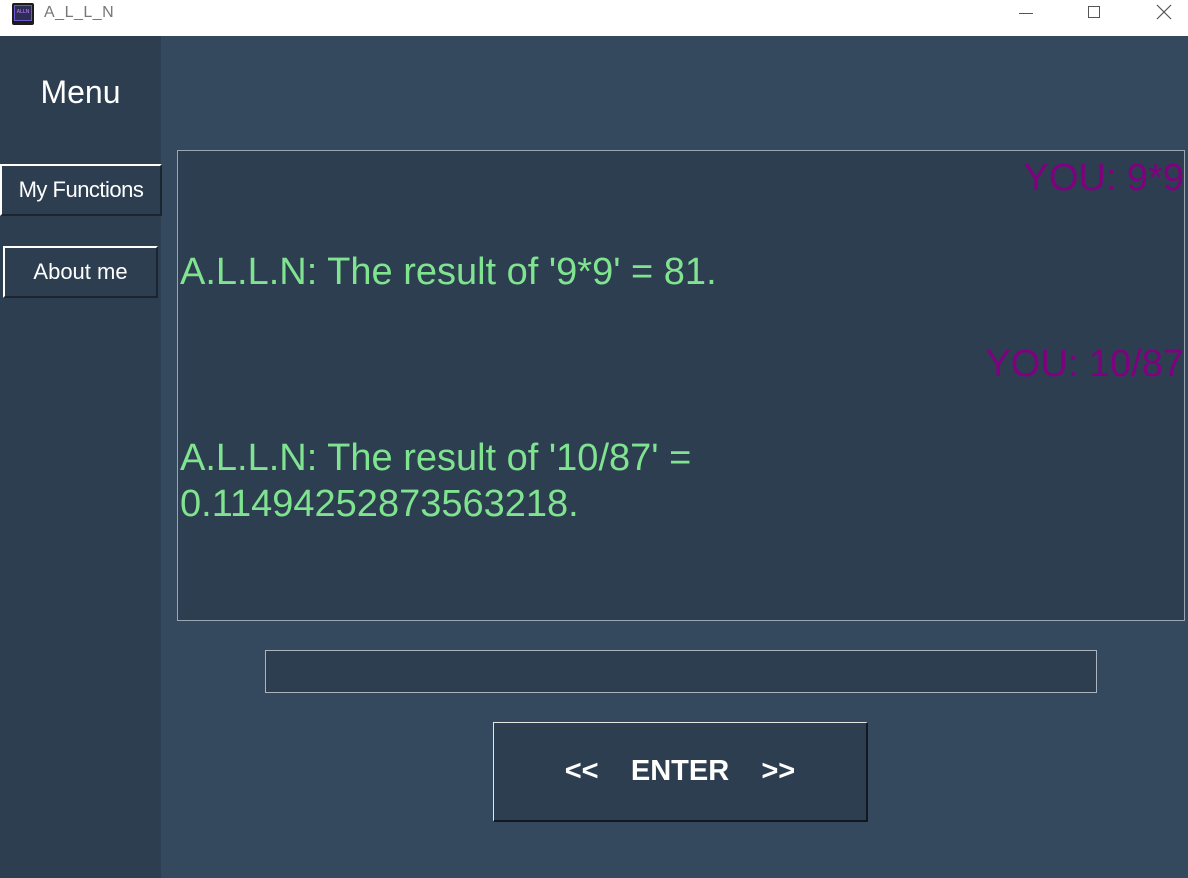 The height and width of the screenshot is (878, 1188). What do you see at coordinates (81, 457) in the screenshot?
I see `sidebar: Menu My Functions About me` at bounding box center [81, 457].